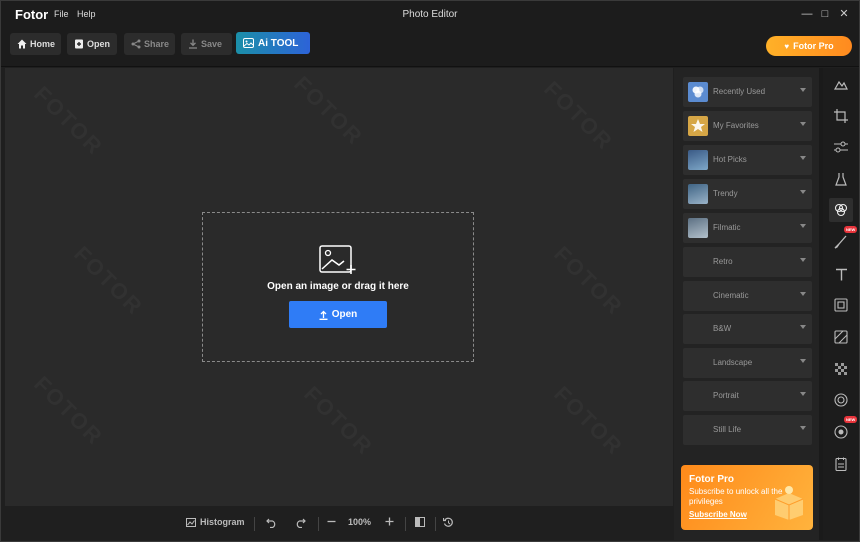 This screenshot has width=860, height=542. What do you see at coordinates (391, 521) in the screenshot?
I see `zoom-in-button` at bounding box center [391, 521].